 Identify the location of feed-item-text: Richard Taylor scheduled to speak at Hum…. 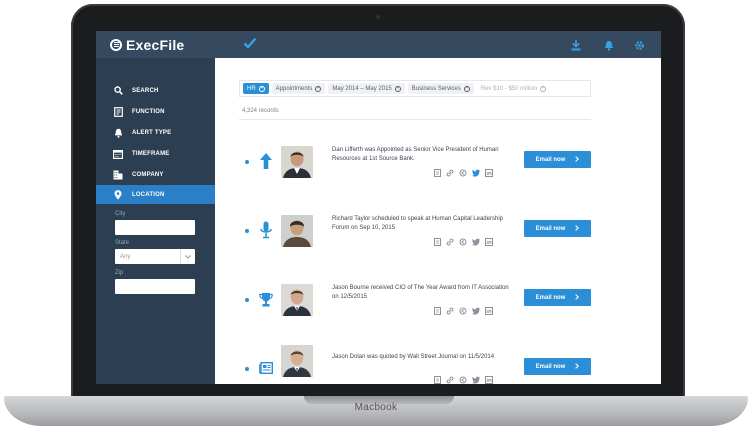
(422, 224).